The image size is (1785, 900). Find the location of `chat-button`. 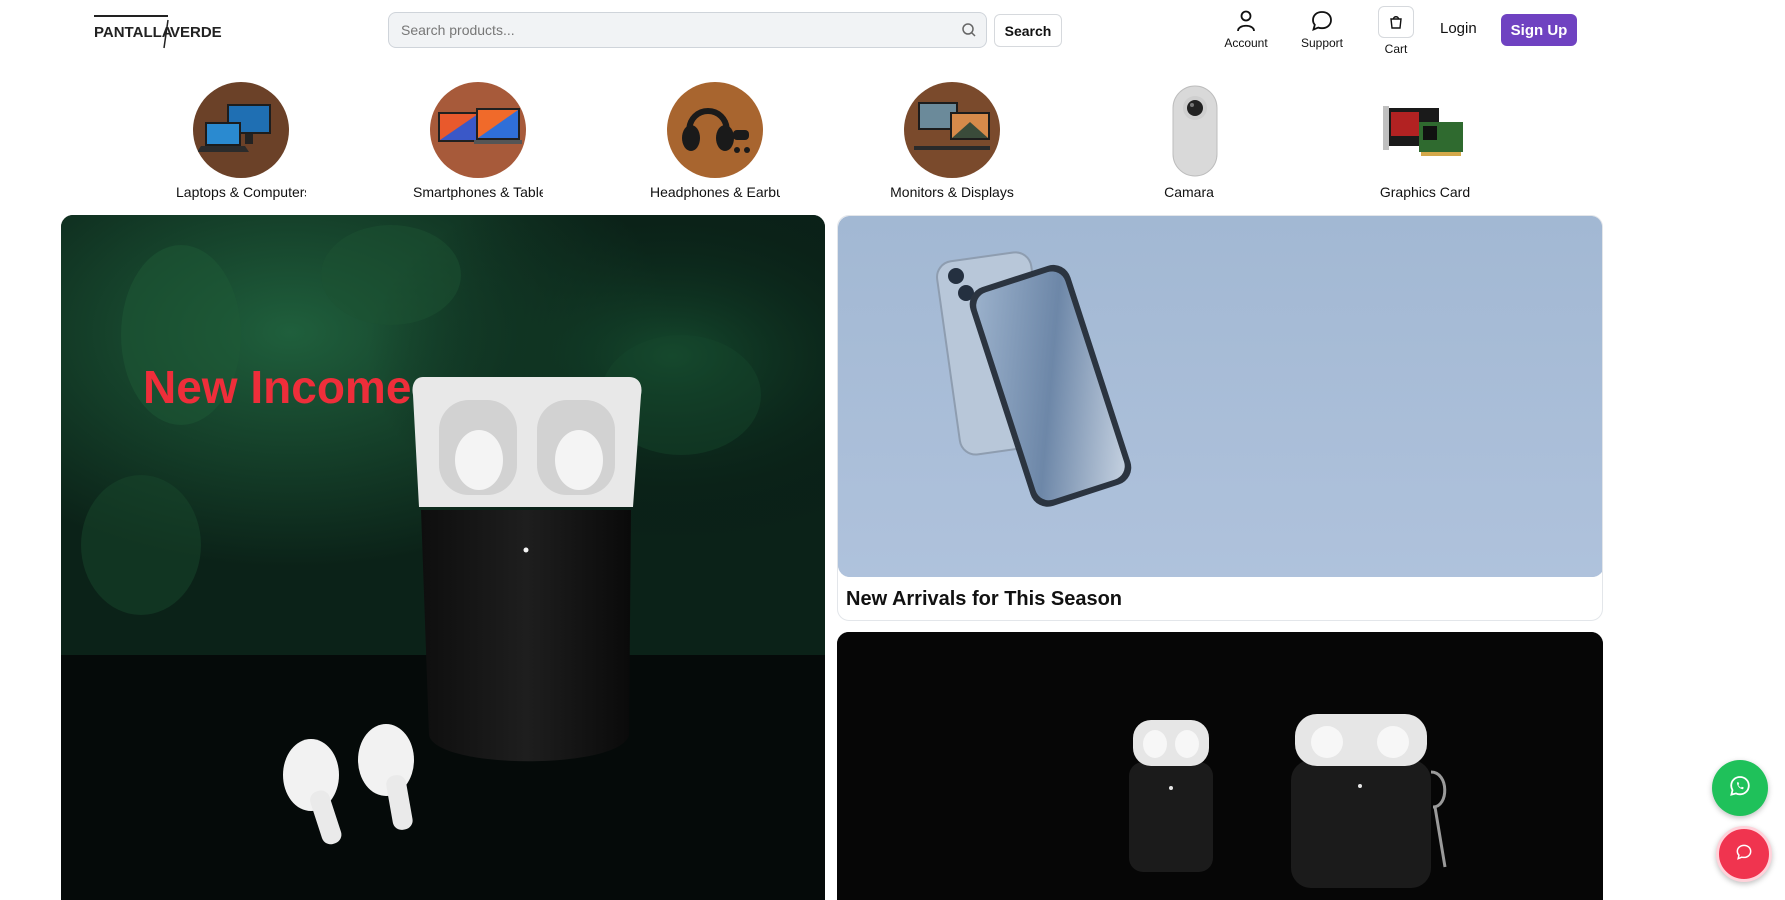

chat-button is located at coordinates (1744, 854).